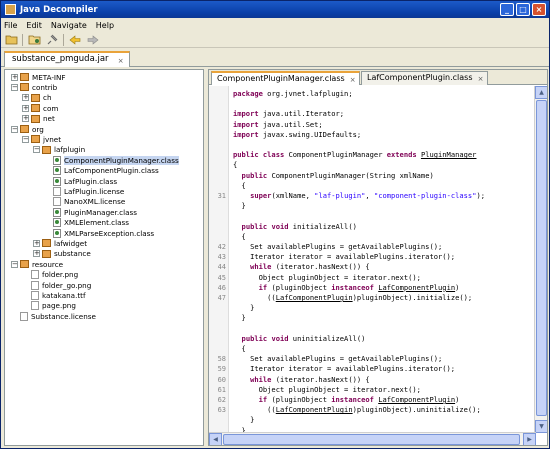 The image size is (550, 449). What do you see at coordinates (58, 316) in the screenshot?
I see `tree-item: Substance.license` at bounding box center [58, 316].